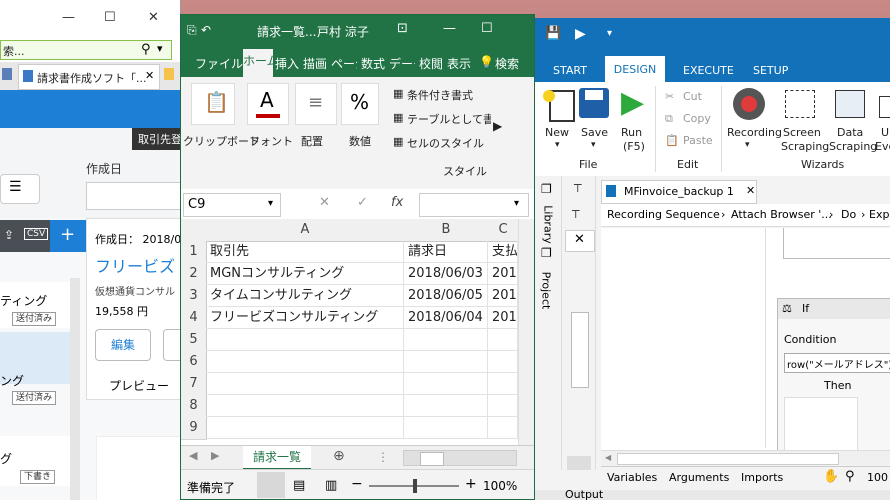 This screenshot has height=500, width=890. Describe the element at coordinates (580, 350) in the screenshot. I see `panel-scrollbar` at that location.